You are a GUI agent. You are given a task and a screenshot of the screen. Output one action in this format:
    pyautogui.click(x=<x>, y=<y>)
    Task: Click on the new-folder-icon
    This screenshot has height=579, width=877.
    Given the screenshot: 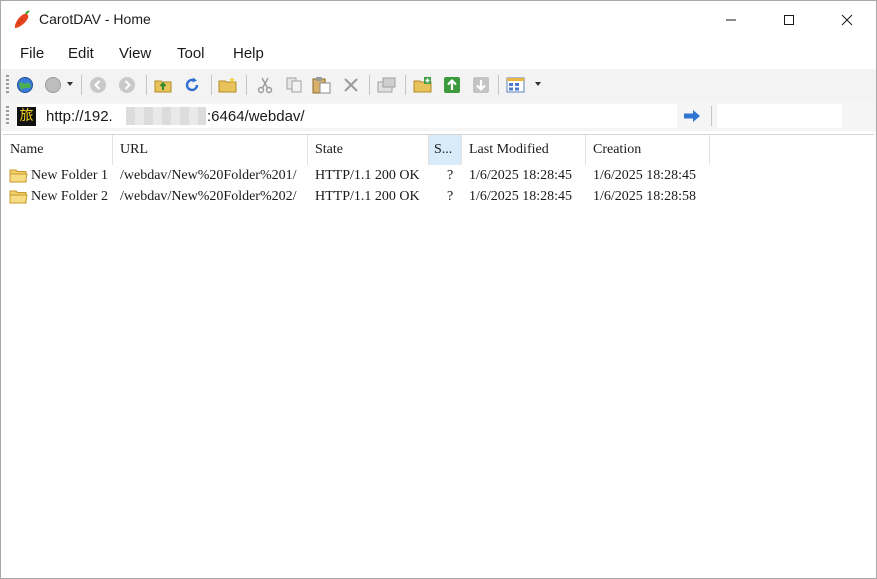 What is the action you would take?
    pyautogui.click(x=228, y=85)
    